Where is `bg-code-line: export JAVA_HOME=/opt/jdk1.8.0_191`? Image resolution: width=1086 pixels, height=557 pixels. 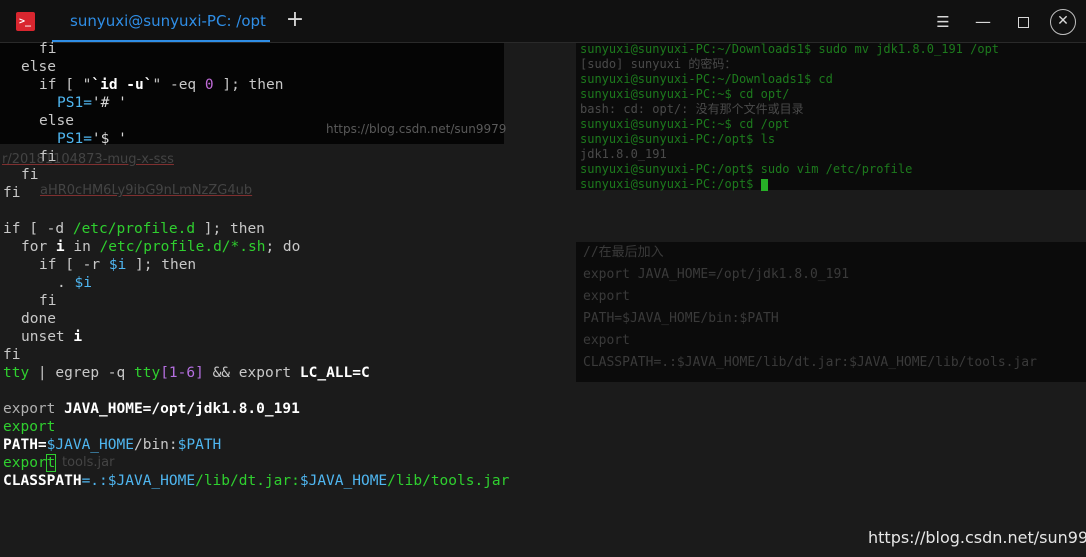
bg-code-line: export JAVA_HOME=/opt/jdk1.8.0_191 is located at coordinates (716, 274).